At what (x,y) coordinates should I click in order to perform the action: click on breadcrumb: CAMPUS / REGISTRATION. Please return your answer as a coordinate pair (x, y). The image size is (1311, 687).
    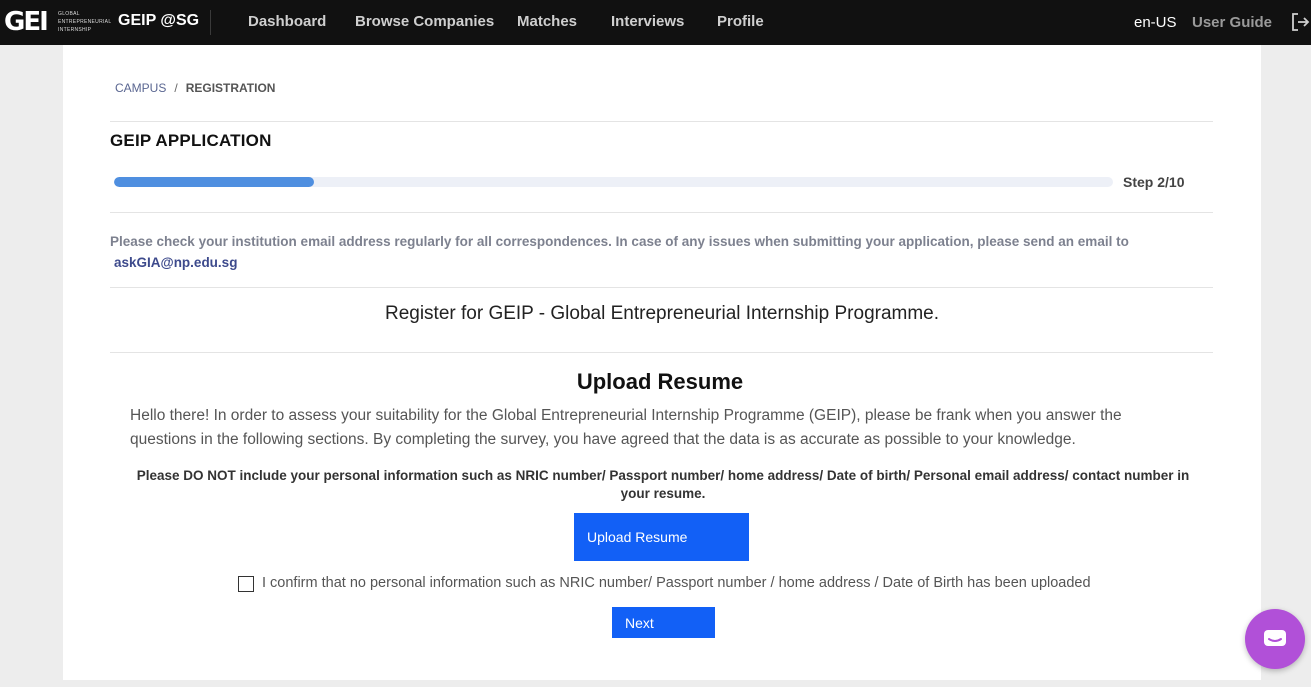
    Looking at the image, I should click on (195, 88).